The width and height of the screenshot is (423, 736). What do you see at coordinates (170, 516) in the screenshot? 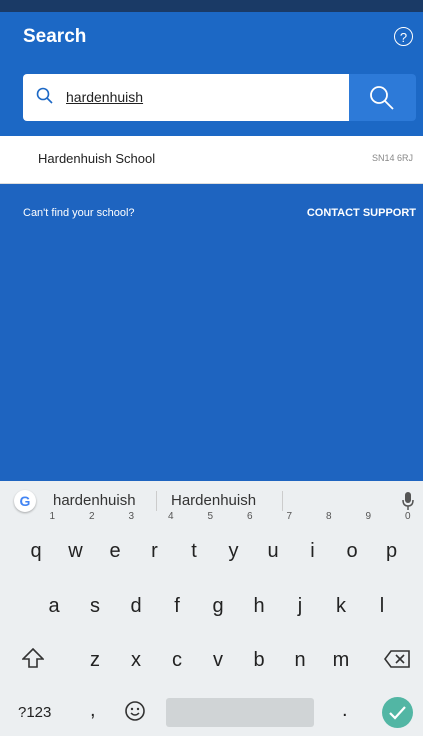
I see `key-hint-4: 4` at bounding box center [170, 516].